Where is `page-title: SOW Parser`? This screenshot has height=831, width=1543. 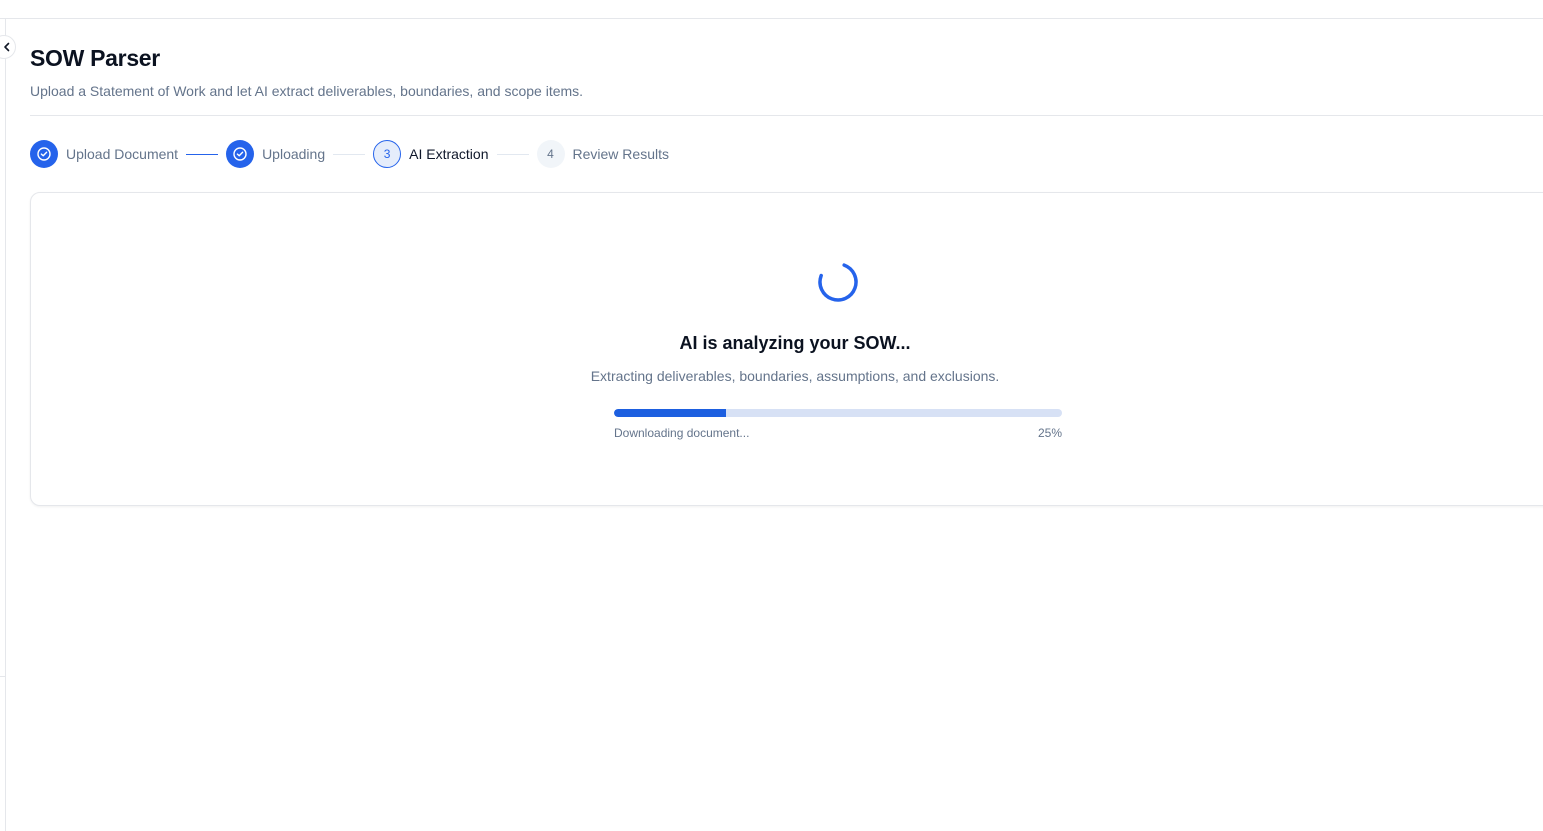 page-title: SOW Parser is located at coordinates (95, 58).